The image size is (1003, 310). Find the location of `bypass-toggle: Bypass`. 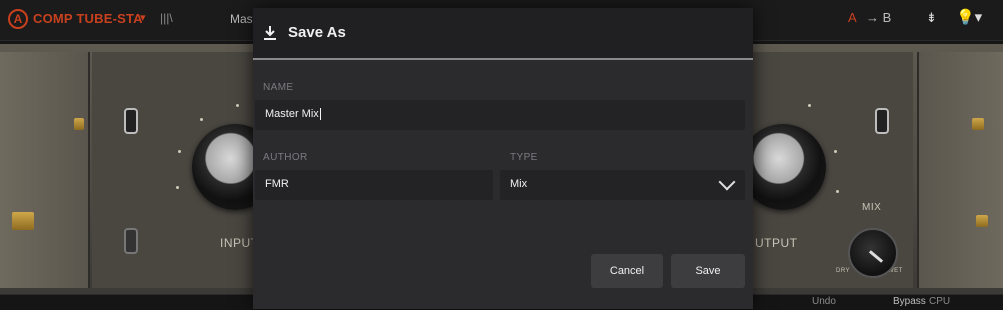

bypass-toggle: Bypass is located at coordinates (909, 301).